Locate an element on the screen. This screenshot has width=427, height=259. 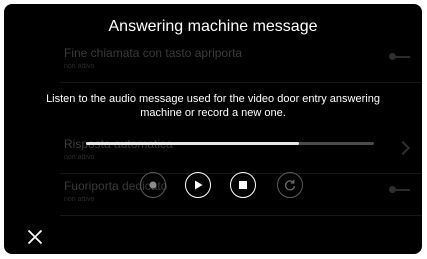
record-icon is located at coordinates (153, 185).